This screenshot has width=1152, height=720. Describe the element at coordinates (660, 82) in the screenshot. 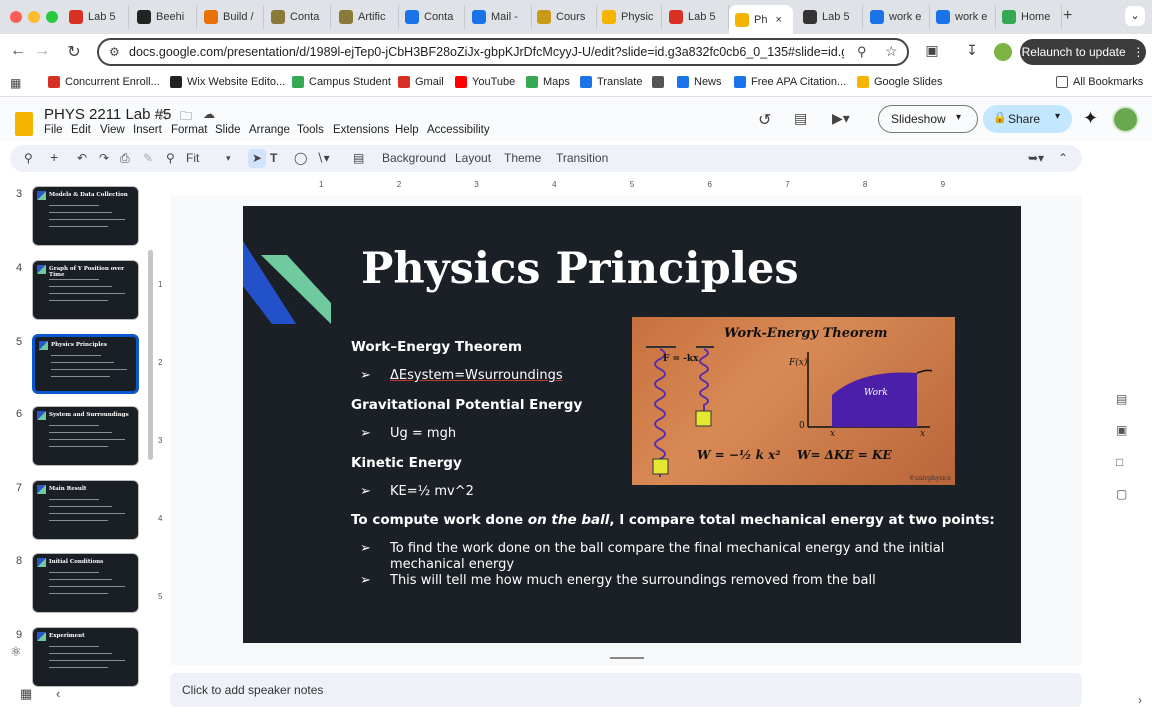

I see `bookmark-item` at that location.